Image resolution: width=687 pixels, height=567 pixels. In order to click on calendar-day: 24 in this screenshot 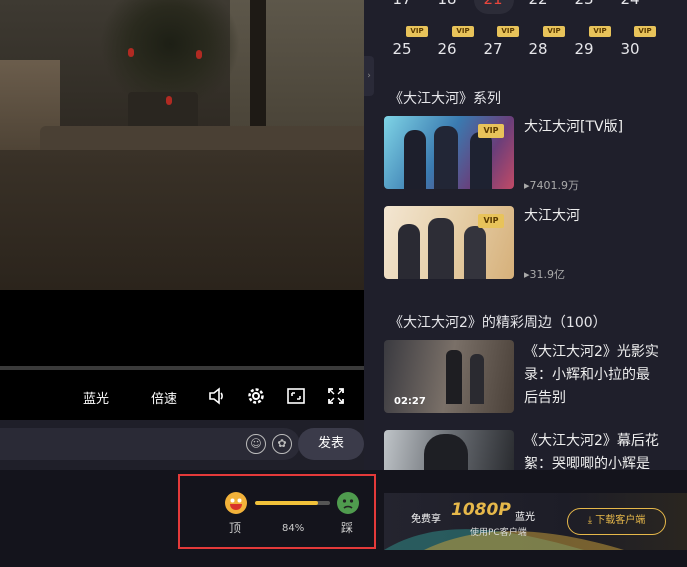, I will do `click(630, 4)`.